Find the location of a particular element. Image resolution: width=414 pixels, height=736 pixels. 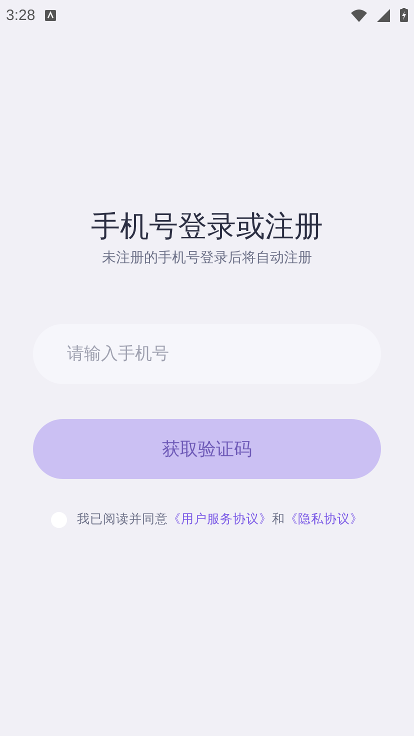

battery-icon is located at coordinates (404, 15).